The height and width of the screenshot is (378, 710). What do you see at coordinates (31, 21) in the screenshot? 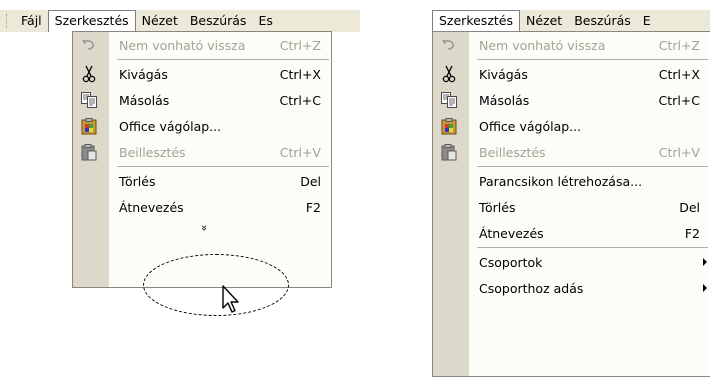
I see `menubar-item-0: Fájl` at bounding box center [31, 21].